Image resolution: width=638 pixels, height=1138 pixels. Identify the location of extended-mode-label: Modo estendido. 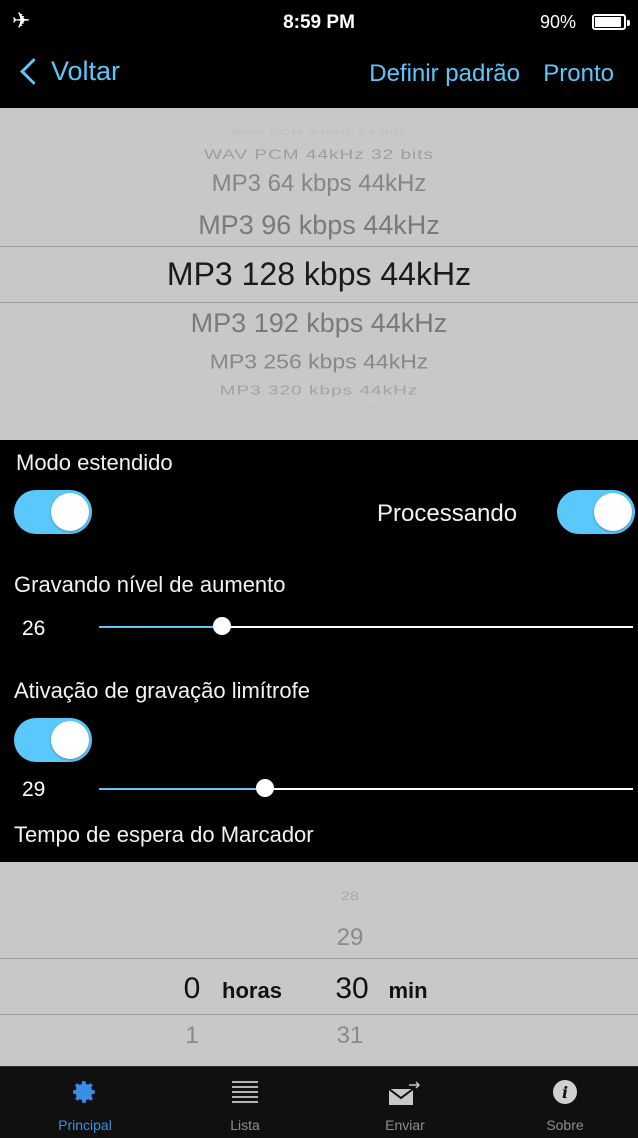
(94, 462).